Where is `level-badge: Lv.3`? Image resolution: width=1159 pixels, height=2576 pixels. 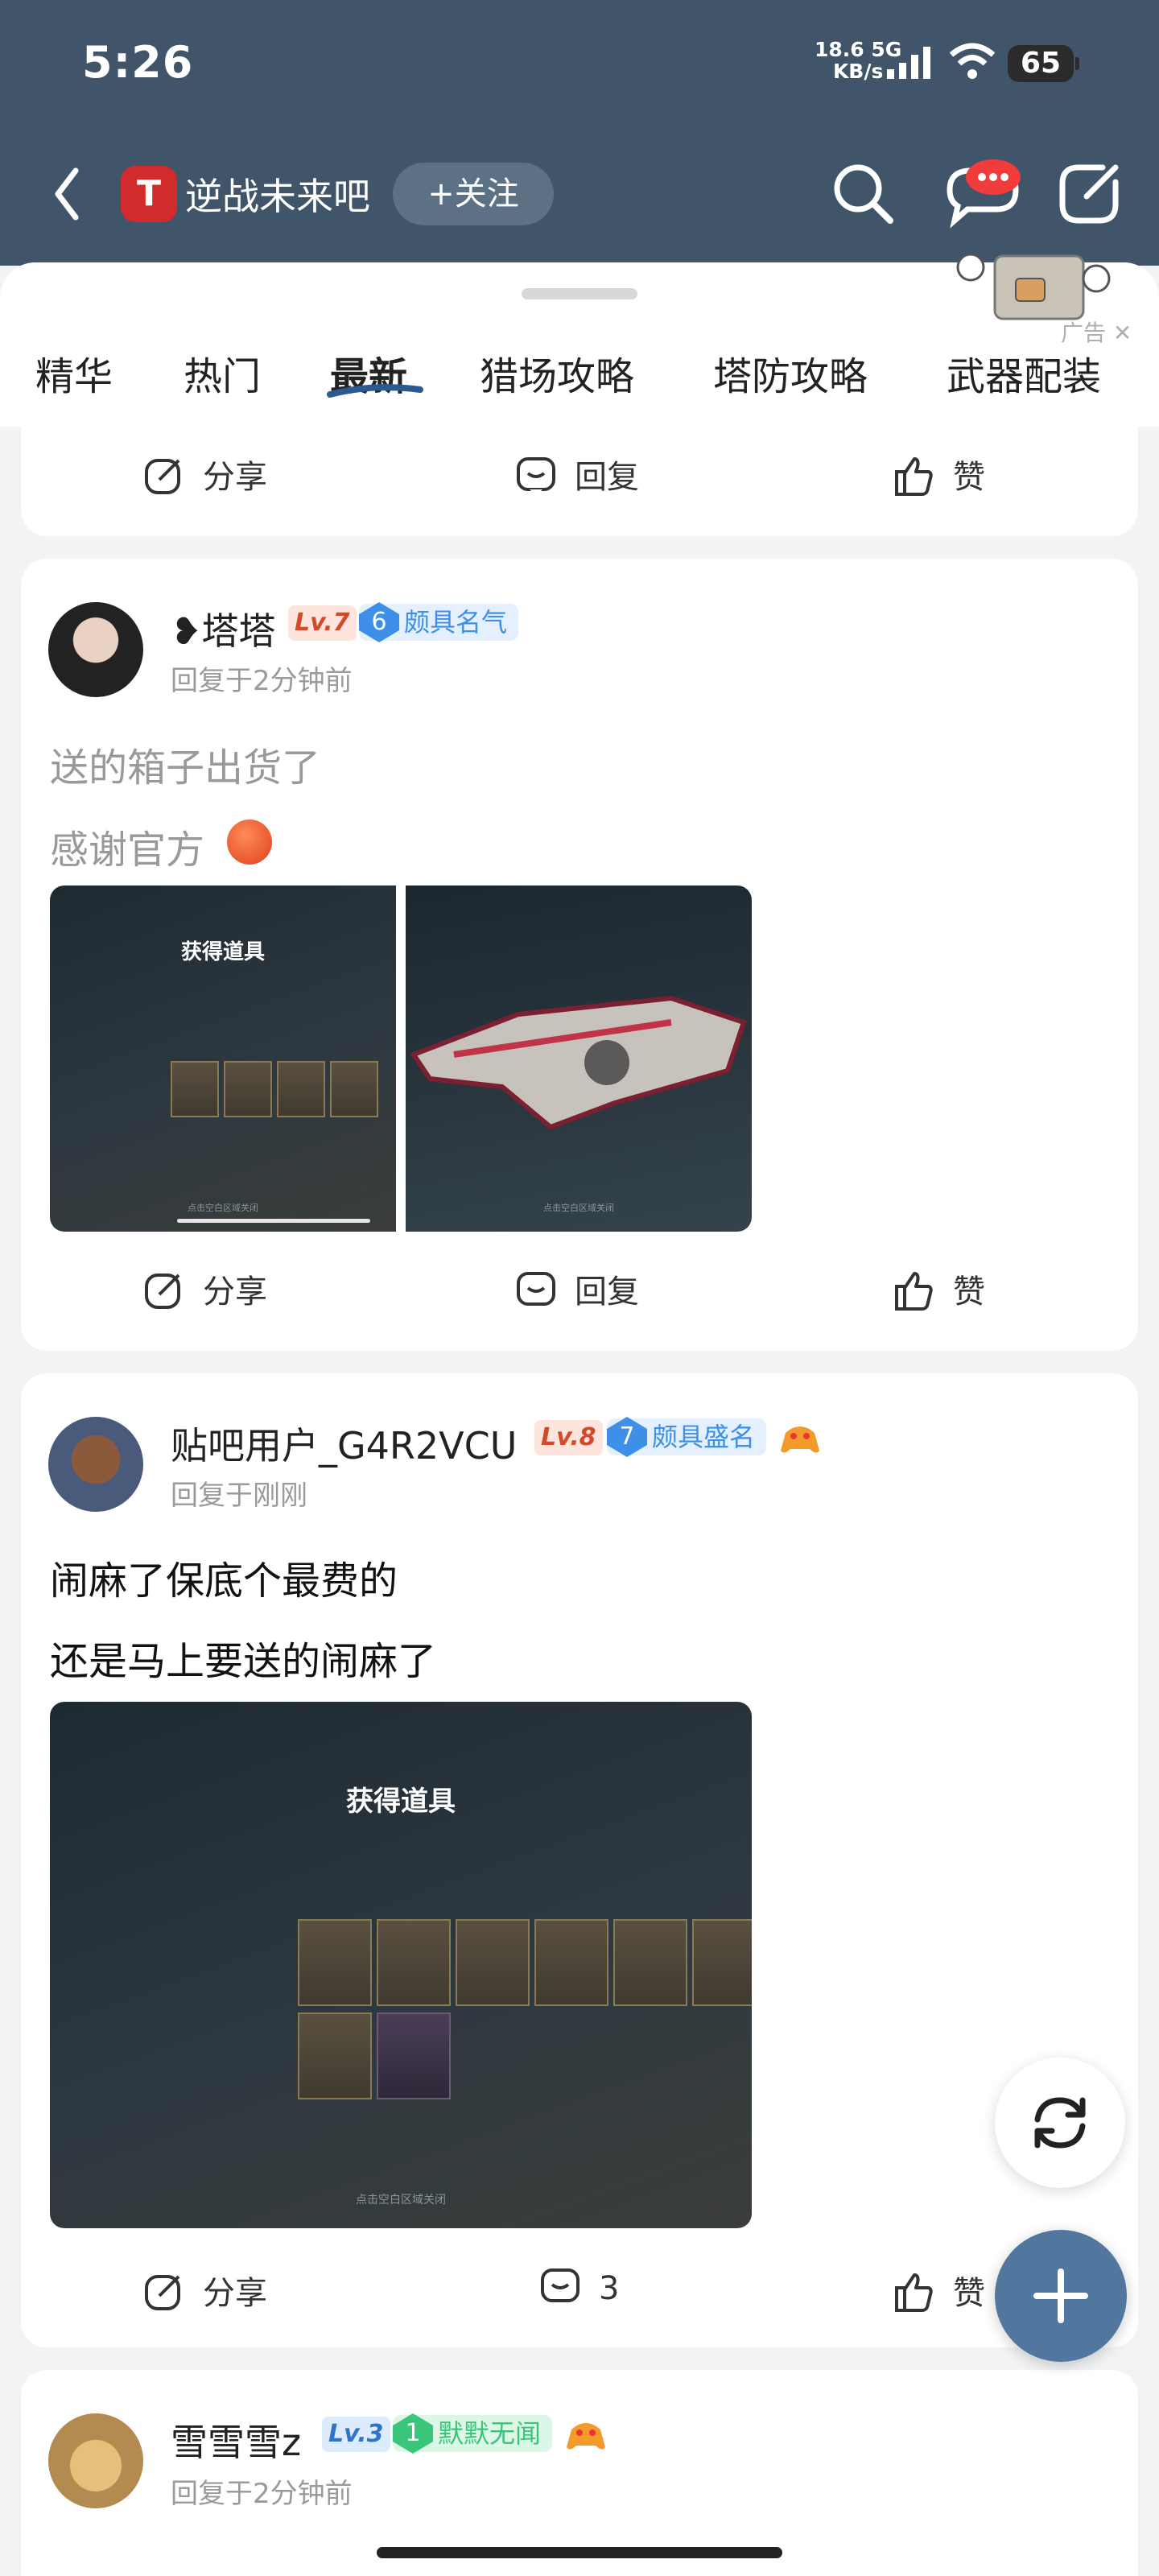 level-badge: Lv.3 is located at coordinates (356, 2434).